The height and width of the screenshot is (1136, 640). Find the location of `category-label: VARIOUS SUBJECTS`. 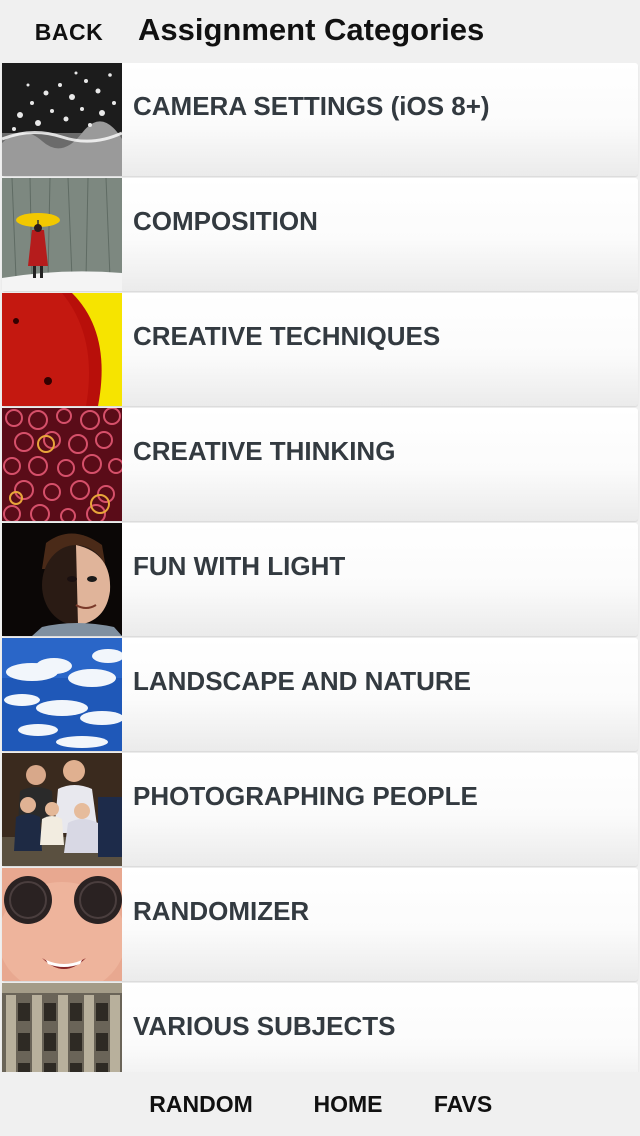

category-label: VARIOUS SUBJECTS is located at coordinates (264, 1025).